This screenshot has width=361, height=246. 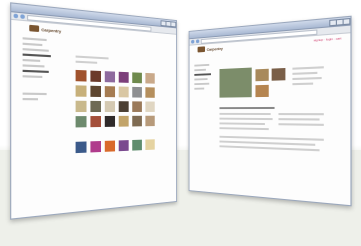 What do you see at coordinates (86, 62) in the screenshot?
I see `content-subheading` at bounding box center [86, 62].